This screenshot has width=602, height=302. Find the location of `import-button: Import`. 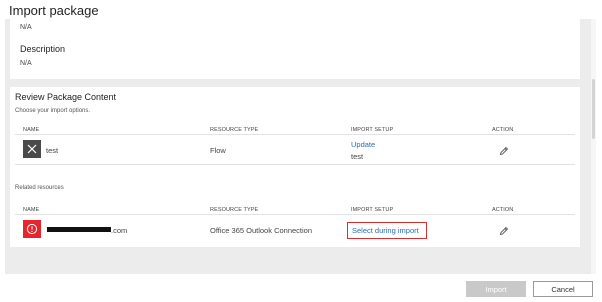

import-button: Import is located at coordinates (496, 289).